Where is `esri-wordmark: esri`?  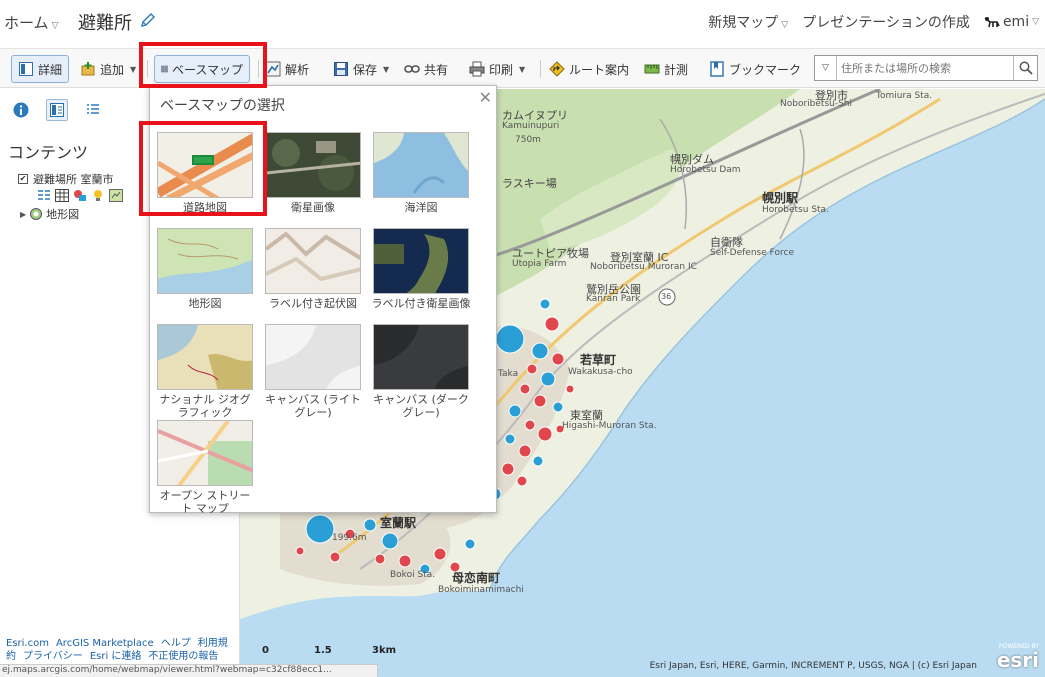
esri-wordmark: esri is located at coordinates (1017, 660).